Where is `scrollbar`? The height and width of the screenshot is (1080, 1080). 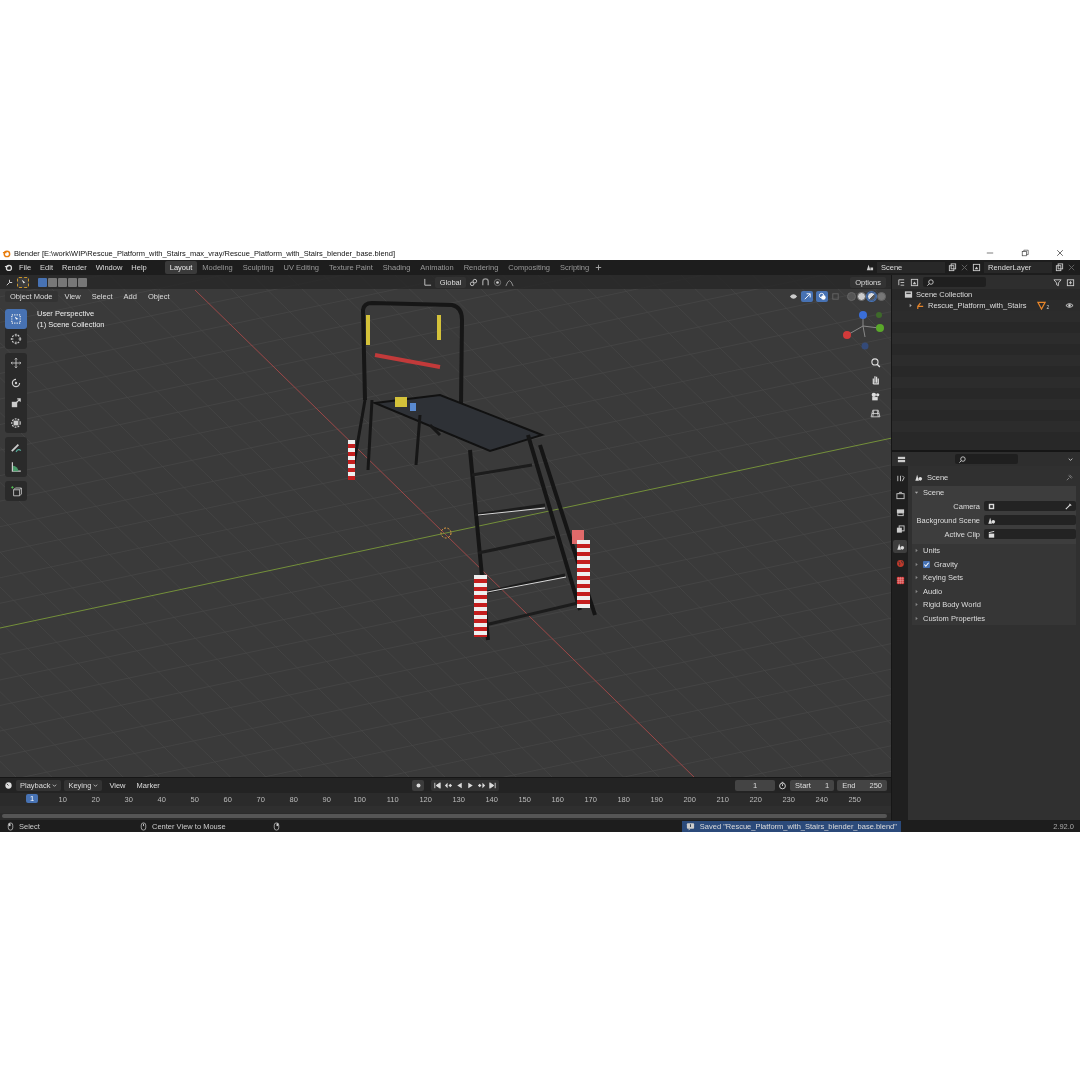
scrollbar is located at coordinates (444, 816).